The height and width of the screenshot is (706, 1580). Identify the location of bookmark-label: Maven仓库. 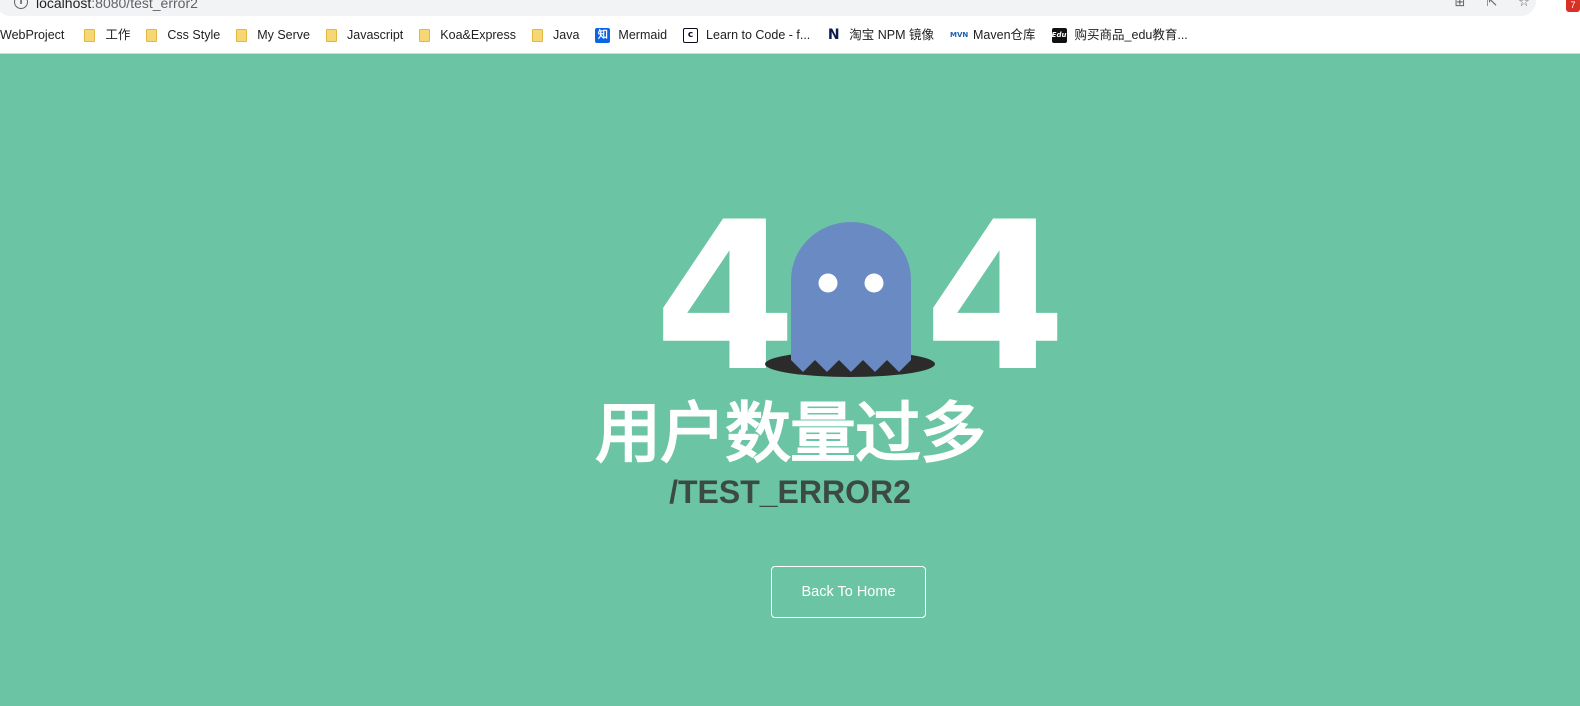
(1004, 35).